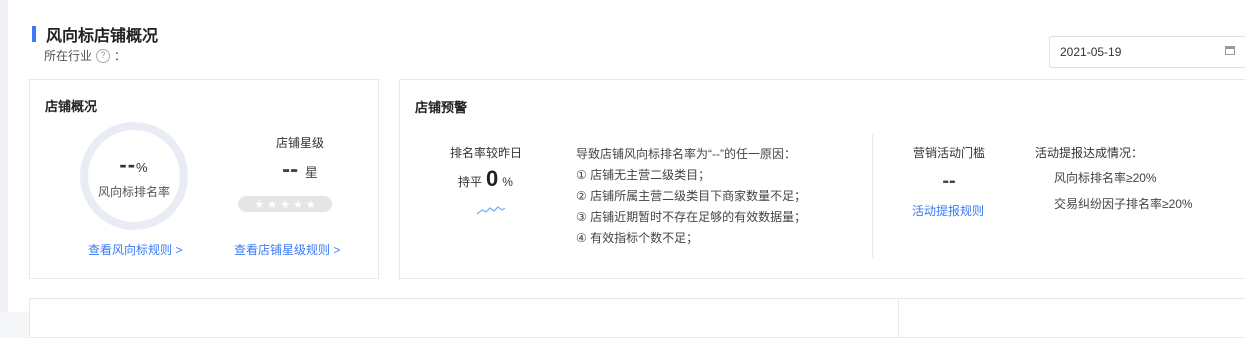 The image size is (1245, 338). I want to click on reason-item: ③ 店铺近期暂时不存在足够的有效数据量；, so click(691, 217).